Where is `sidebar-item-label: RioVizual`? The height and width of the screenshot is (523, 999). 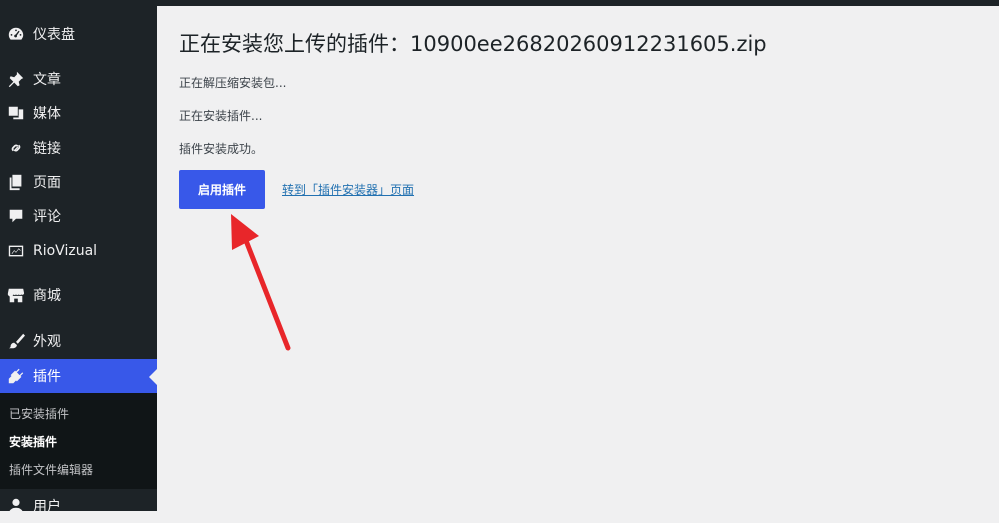
sidebar-item-label: RioVizual is located at coordinates (65, 251).